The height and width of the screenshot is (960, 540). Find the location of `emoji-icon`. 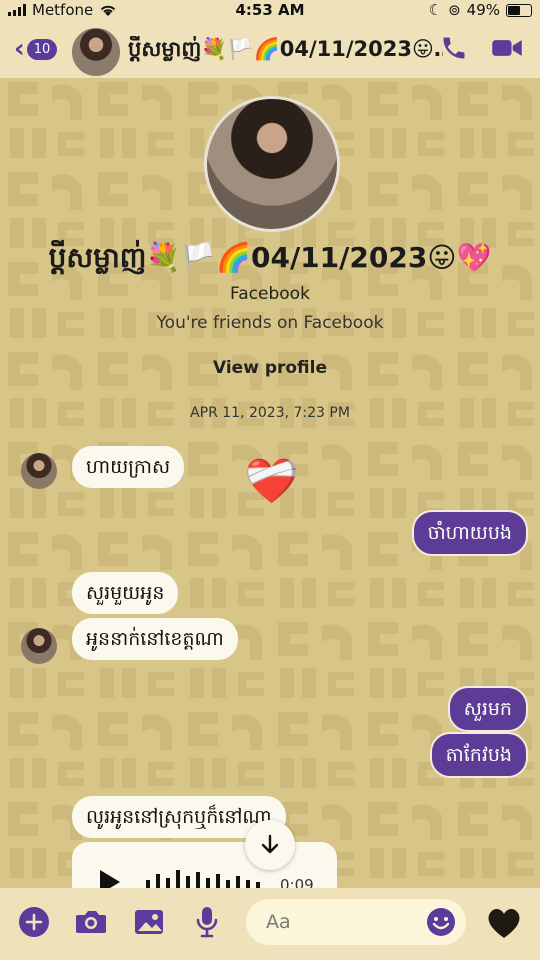

emoji-icon is located at coordinates (441, 922).